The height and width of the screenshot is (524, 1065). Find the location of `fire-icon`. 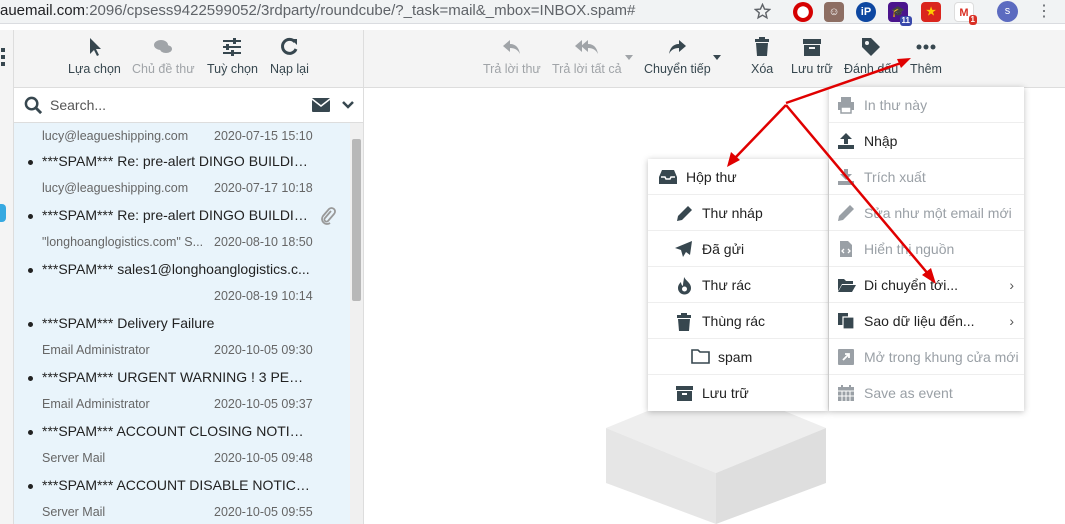

fire-icon is located at coordinates (684, 286).